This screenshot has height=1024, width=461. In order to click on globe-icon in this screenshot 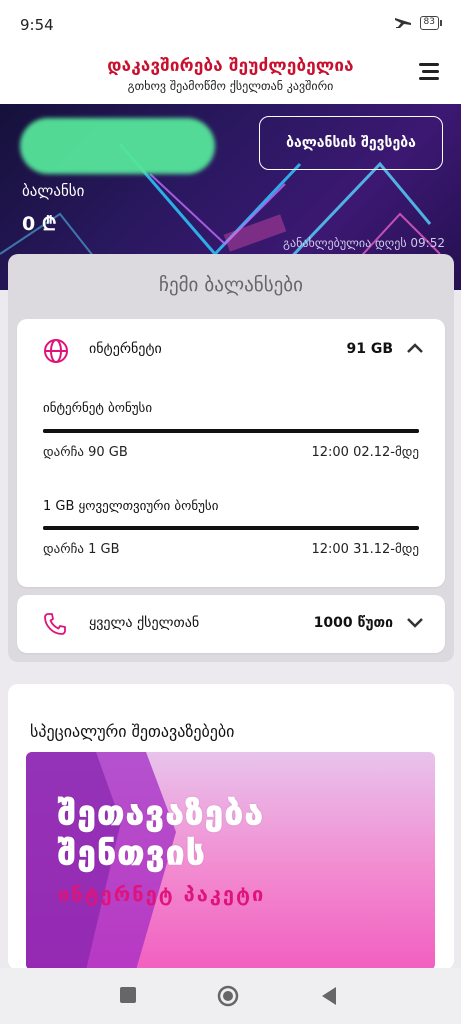, I will do `click(56, 351)`.